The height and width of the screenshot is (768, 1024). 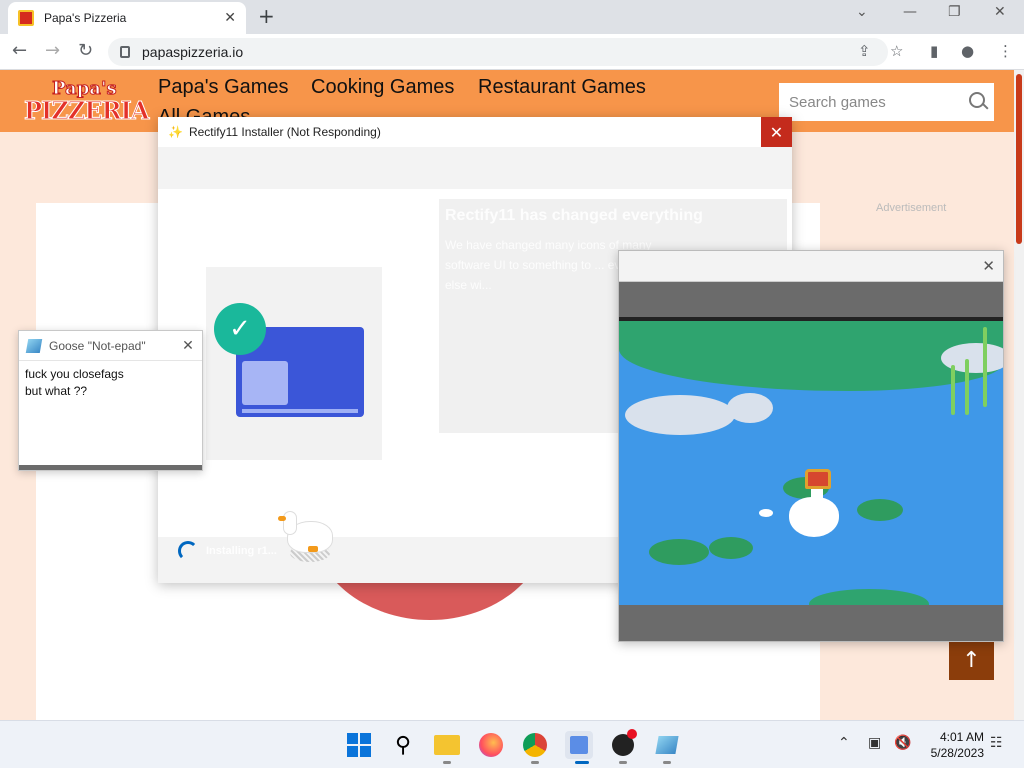 What do you see at coordinates (1019, 159) in the screenshot?
I see `scrollbar-thumb` at bounding box center [1019, 159].